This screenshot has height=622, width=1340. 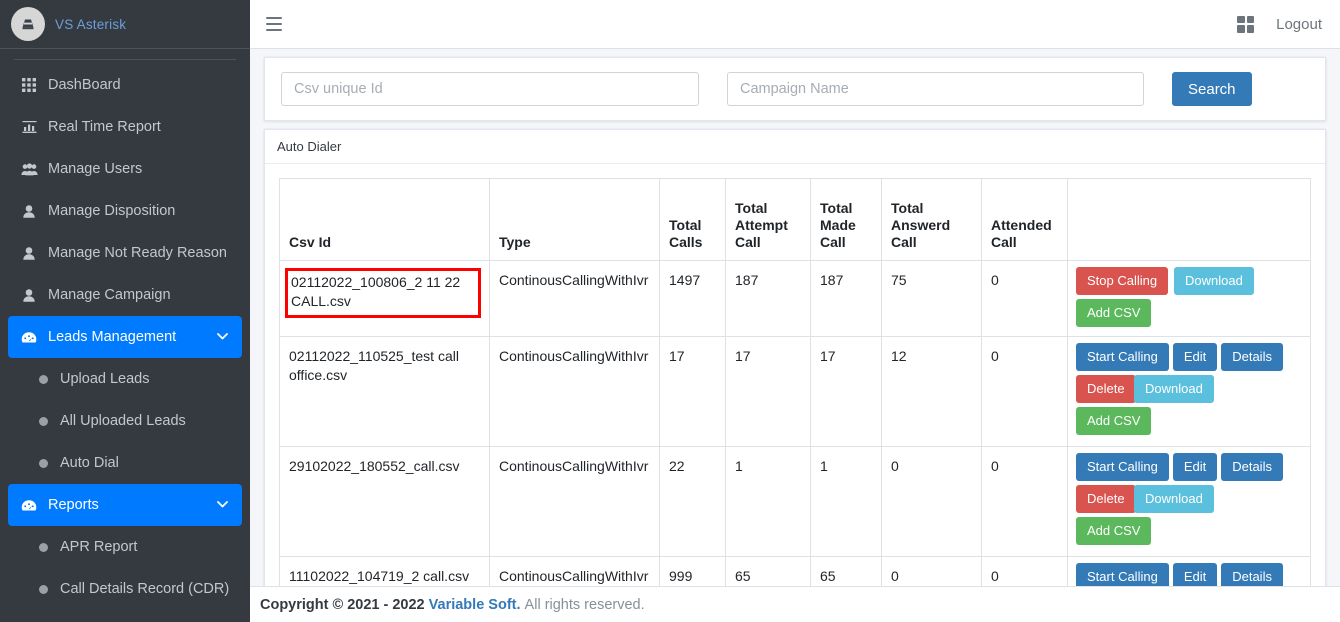 What do you see at coordinates (384, 391) in the screenshot?
I see `cell-csv-id: 02112022_110525_test call office.csv` at bounding box center [384, 391].